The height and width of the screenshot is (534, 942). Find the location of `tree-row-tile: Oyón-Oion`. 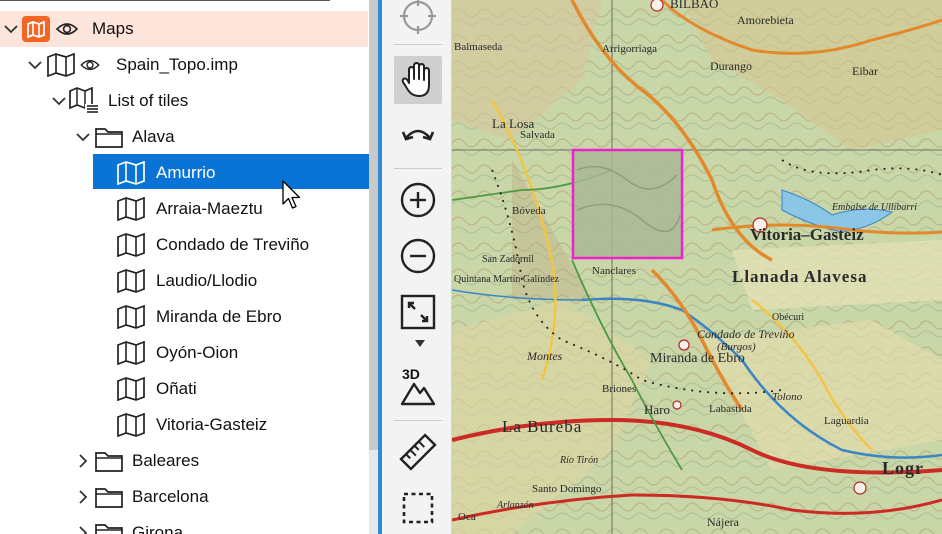

tree-row-tile: Oyón-Oion is located at coordinates (184, 353).